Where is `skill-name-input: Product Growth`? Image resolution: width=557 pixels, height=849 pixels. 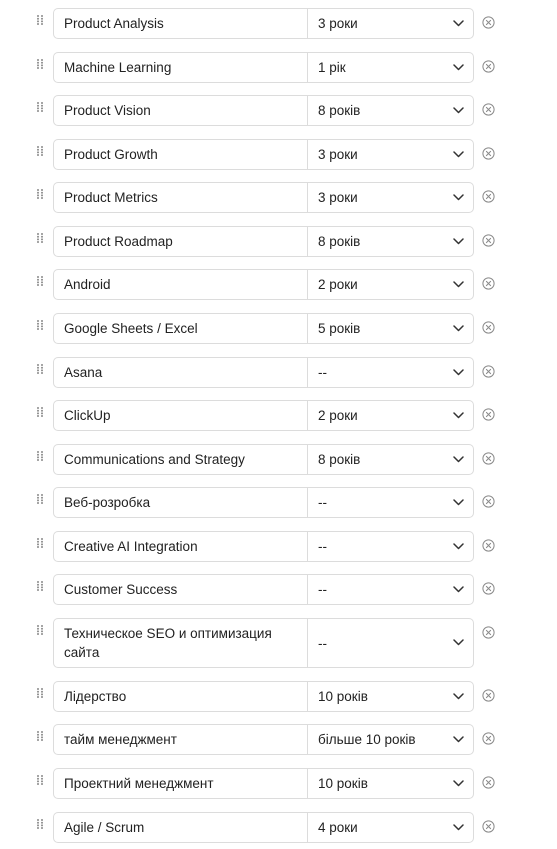
skill-name-input: Product Growth is located at coordinates (181, 154).